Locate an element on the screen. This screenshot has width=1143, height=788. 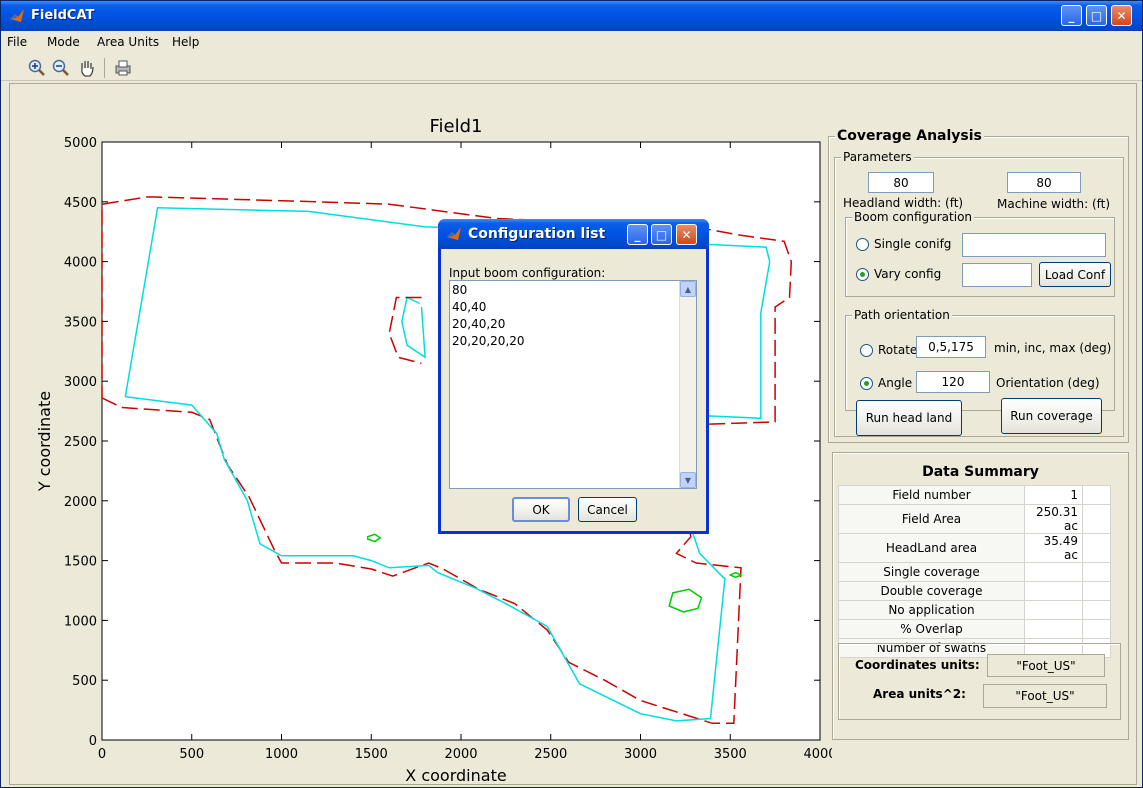
app-title: FieldCAT is located at coordinates (63, 15).